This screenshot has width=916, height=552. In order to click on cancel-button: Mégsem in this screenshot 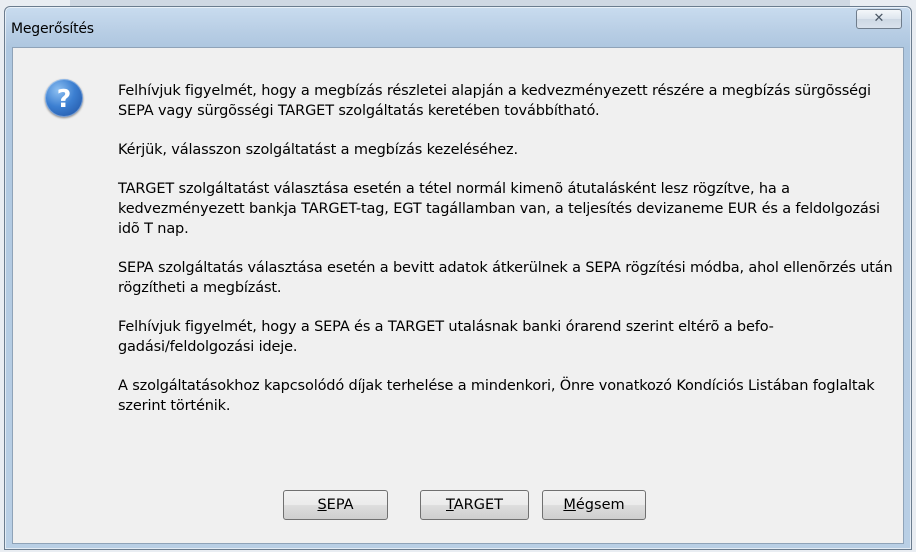, I will do `click(594, 505)`.